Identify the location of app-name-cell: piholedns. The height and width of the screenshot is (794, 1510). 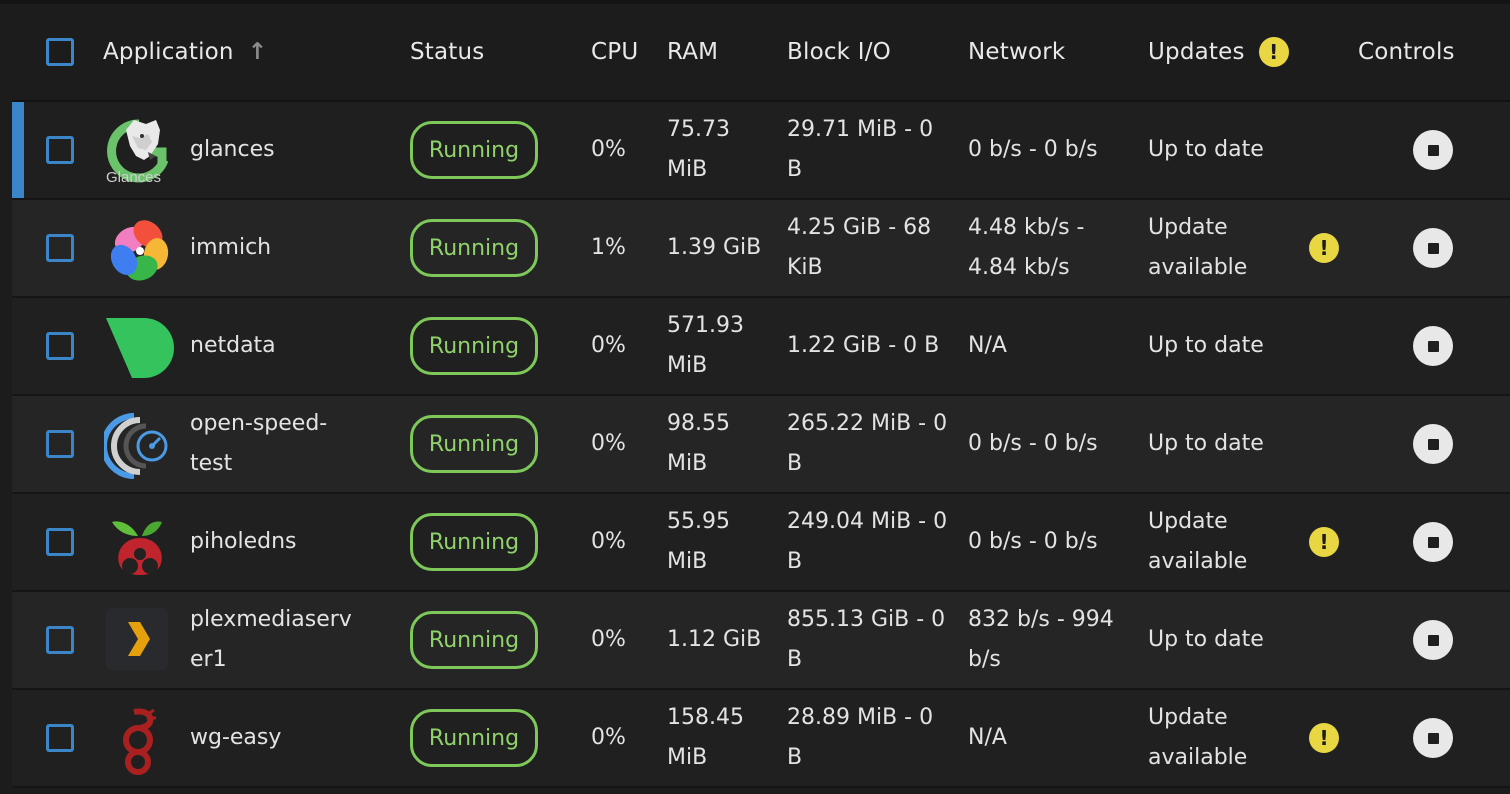
(243, 542).